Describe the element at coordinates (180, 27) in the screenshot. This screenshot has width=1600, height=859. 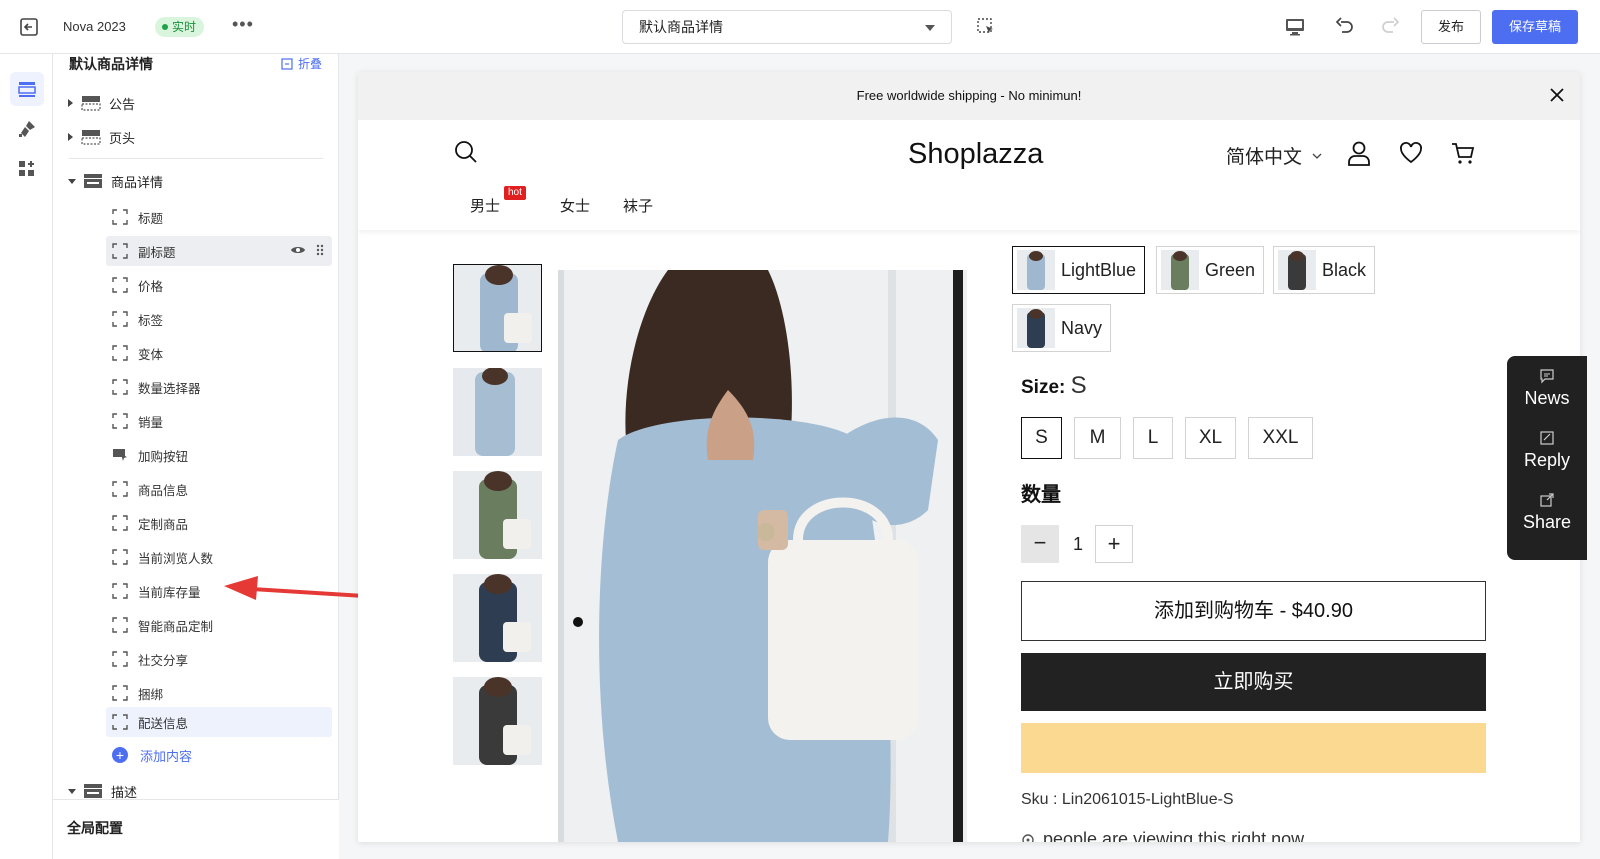
I see `live-status-badge: 实时` at that location.